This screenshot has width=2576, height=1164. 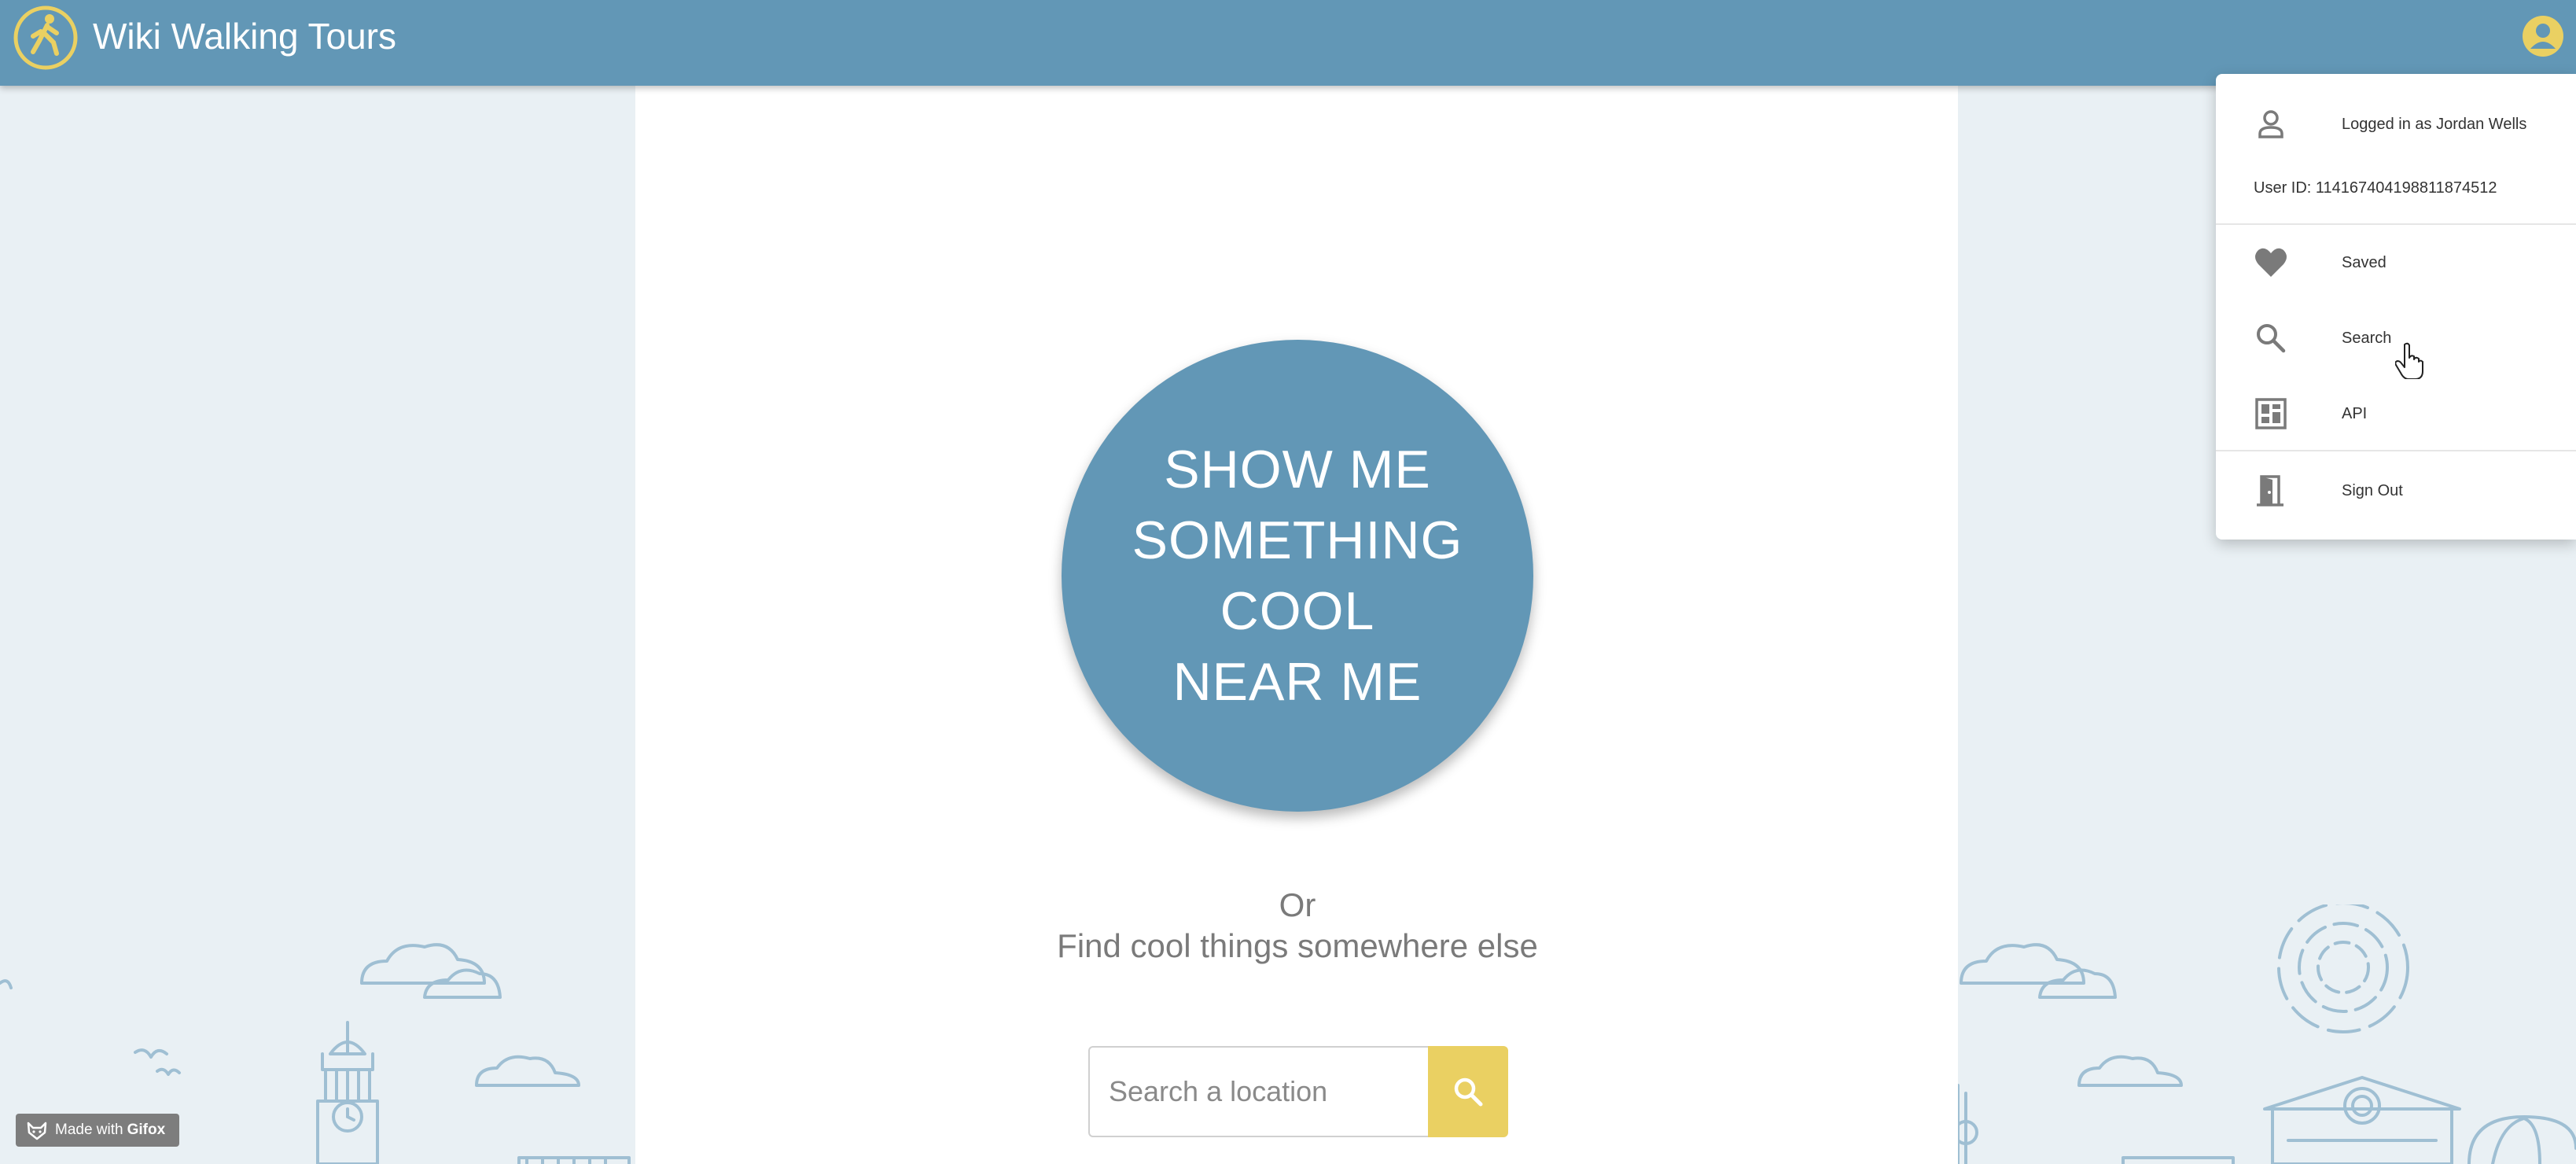 I want to click on badge-brand: Gifox, so click(x=146, y=1130).